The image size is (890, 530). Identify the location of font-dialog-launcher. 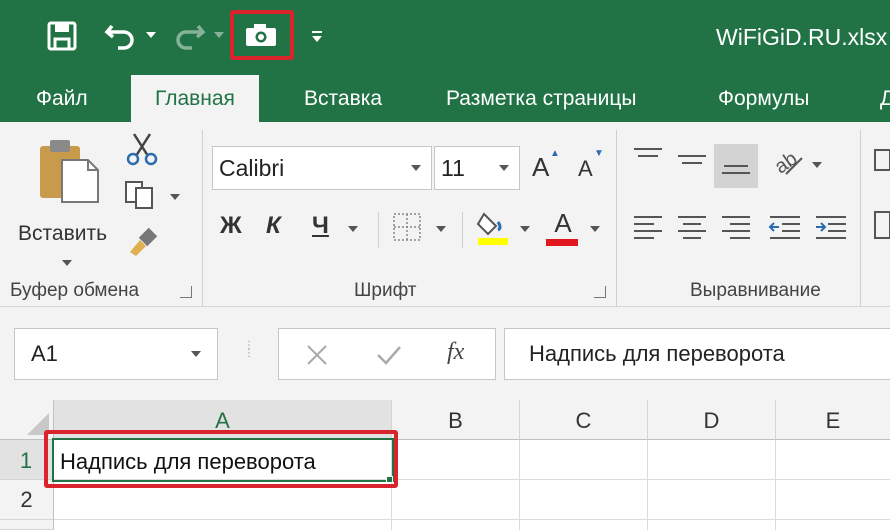
(600, 292).